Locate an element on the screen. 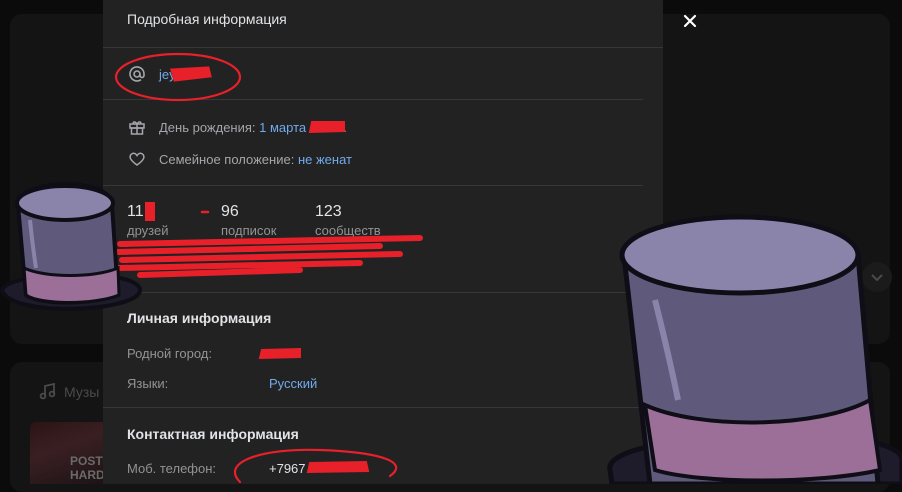  stat-label: подписок is located at coordinates (249, 230).